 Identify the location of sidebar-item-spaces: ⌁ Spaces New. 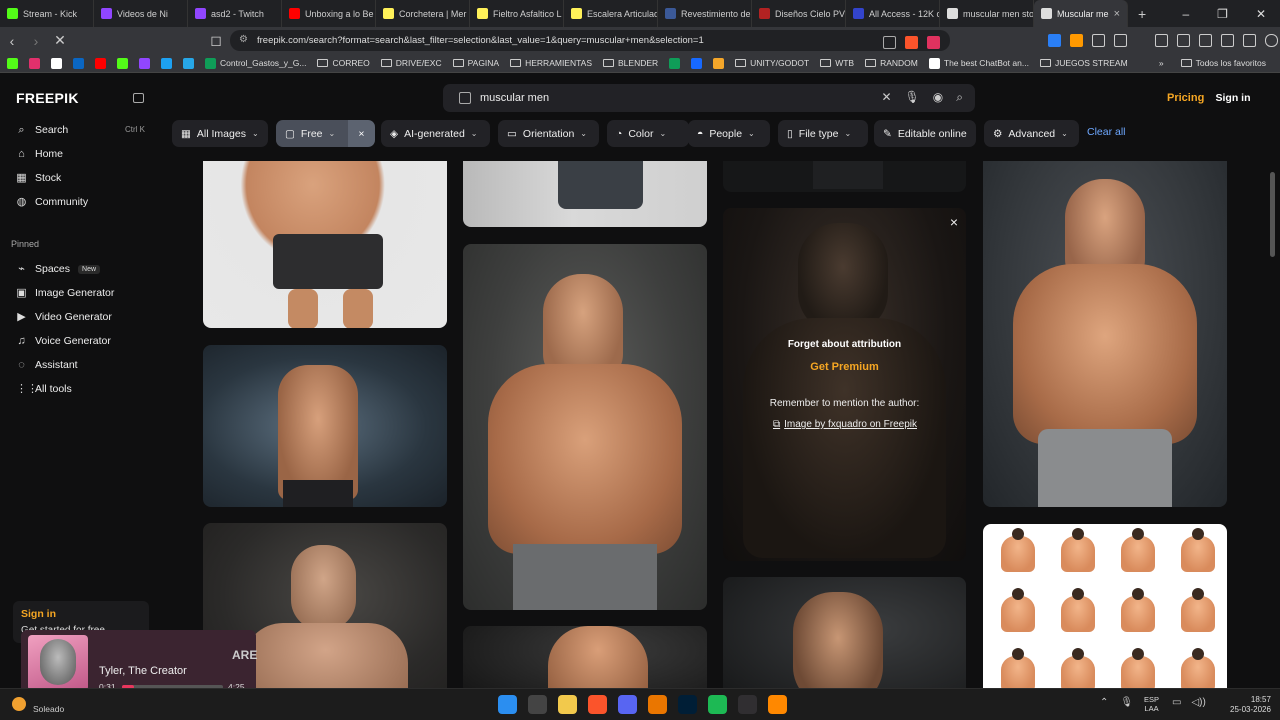
(58, 269).